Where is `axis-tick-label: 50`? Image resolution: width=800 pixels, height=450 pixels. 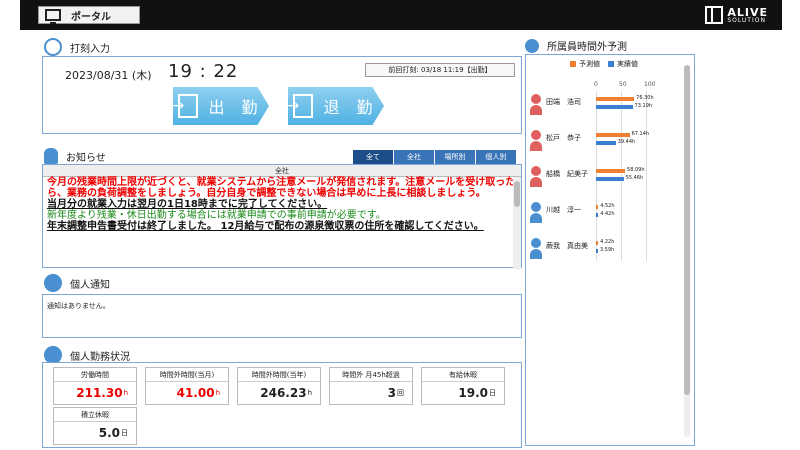 axis-tick-label: 50 is located at coordinates (623, 84).